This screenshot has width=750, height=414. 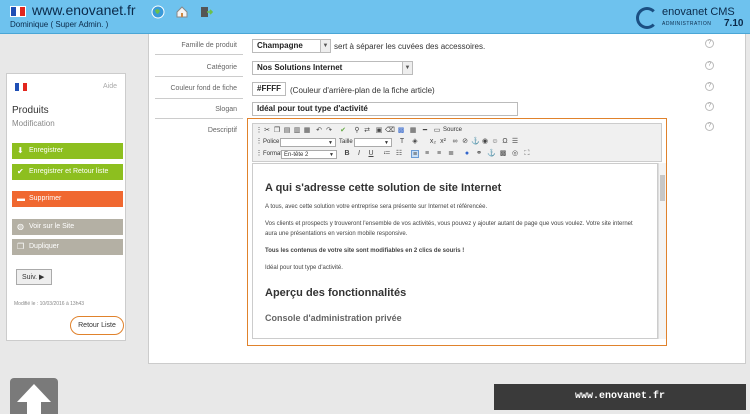 I want to click on download-icon: ⬇, so click(x=20, y=150).